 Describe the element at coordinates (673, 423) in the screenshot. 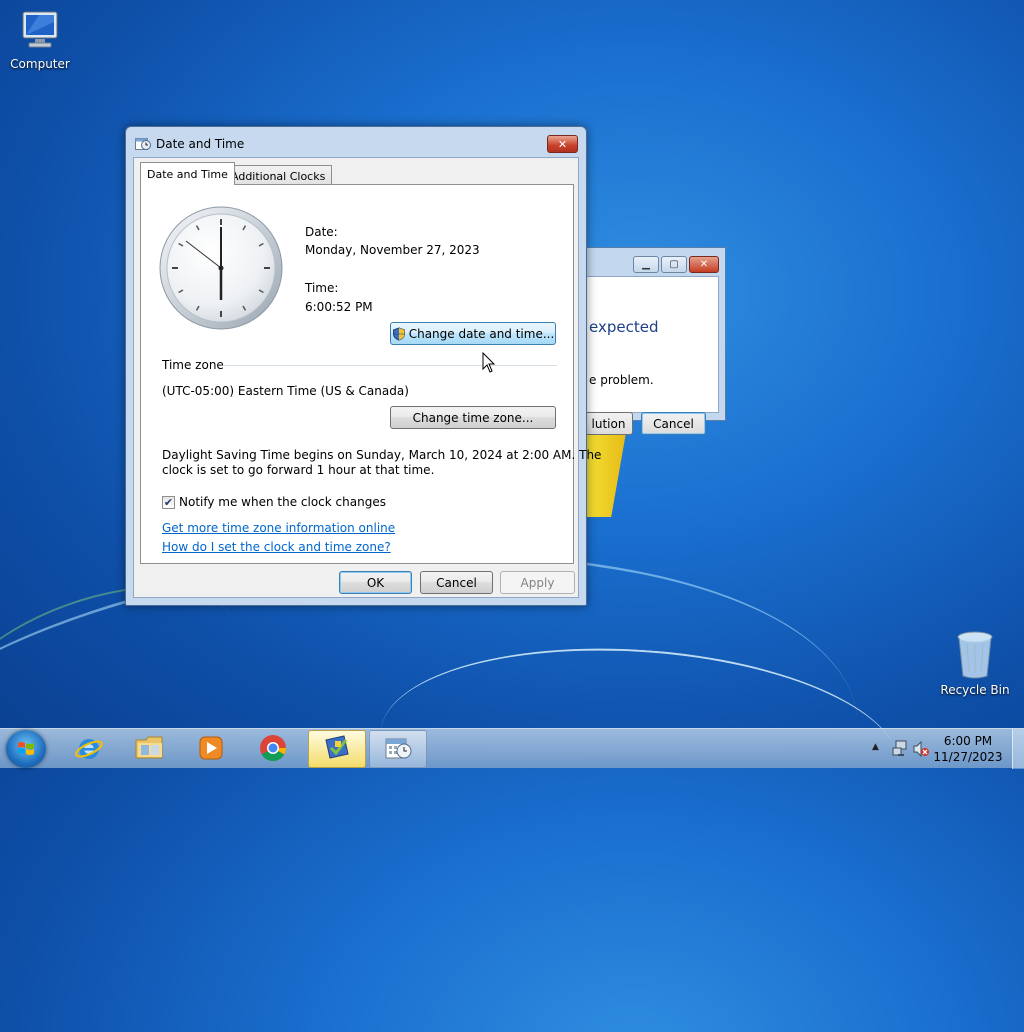

I see `background-cancel-button: Cancel` at that location.